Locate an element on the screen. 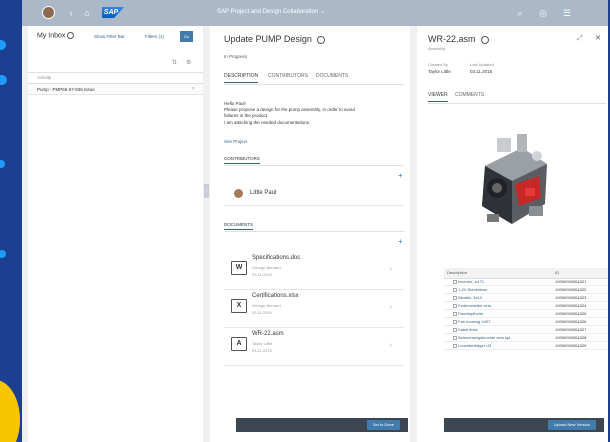 The image size is (610, 442). user-avatar is located at coordinates (48, 12).